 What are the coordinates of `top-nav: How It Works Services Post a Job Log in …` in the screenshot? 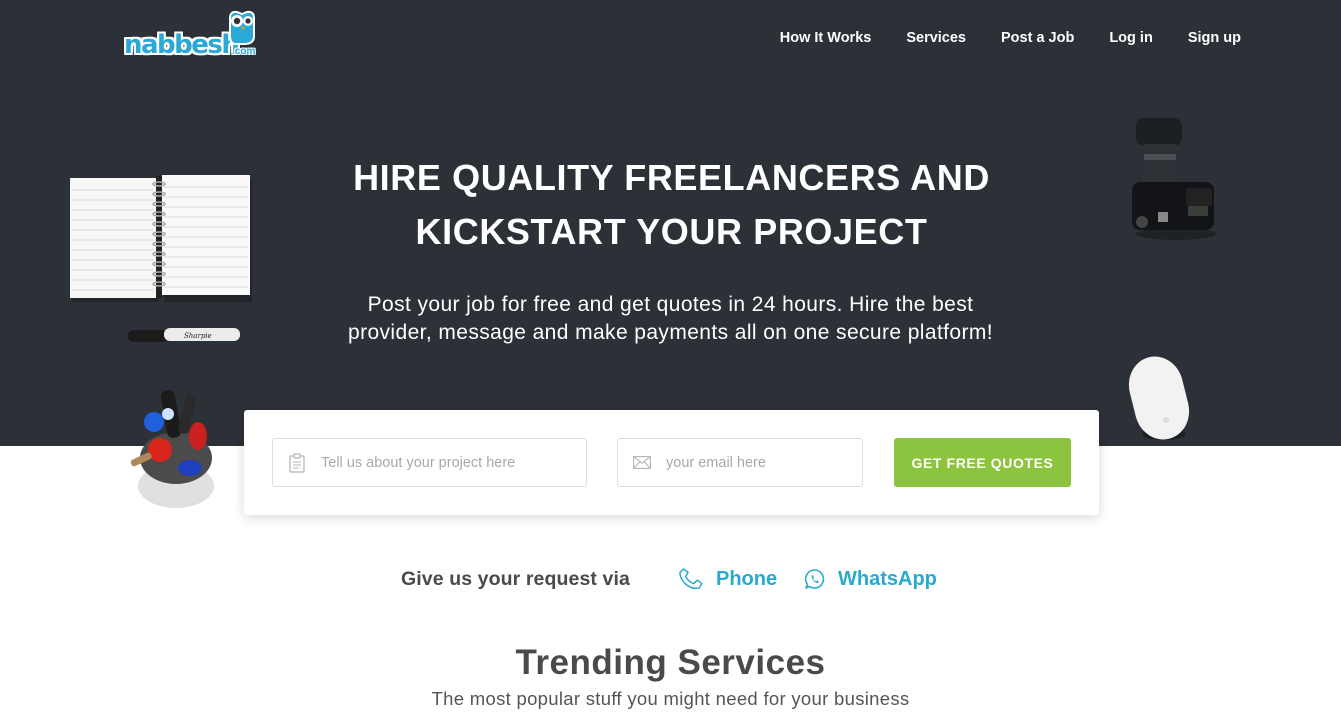 It's located at (993, 38).